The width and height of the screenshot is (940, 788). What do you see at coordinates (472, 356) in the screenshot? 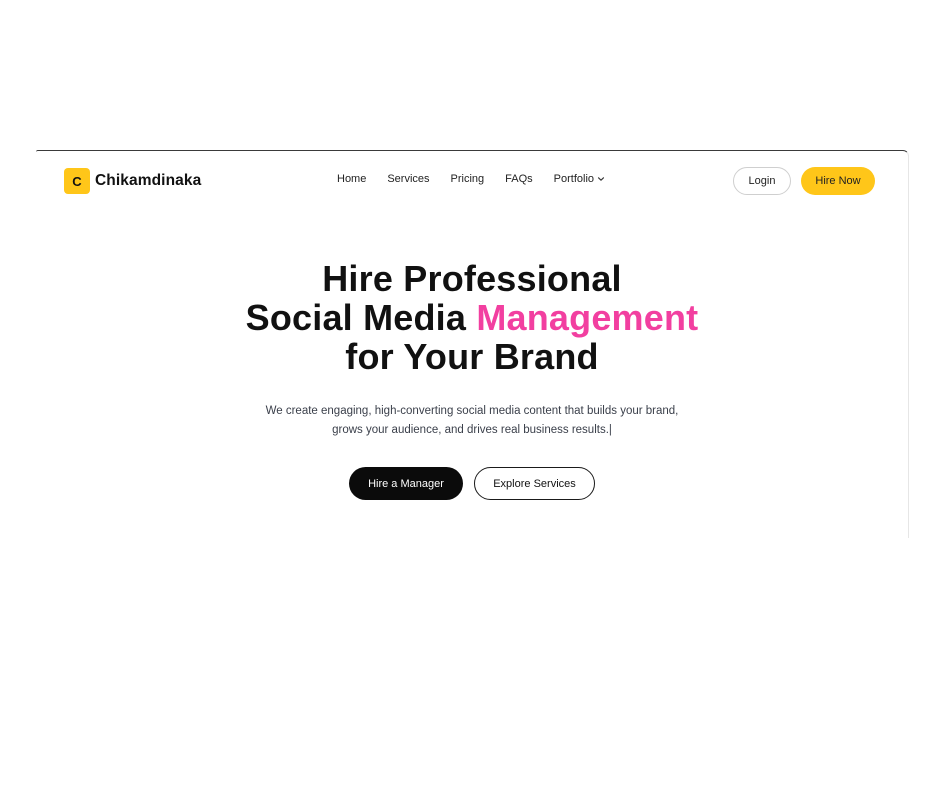
I see `hero-title-line-3: for Your Brand` at bounding box center [472, 356].